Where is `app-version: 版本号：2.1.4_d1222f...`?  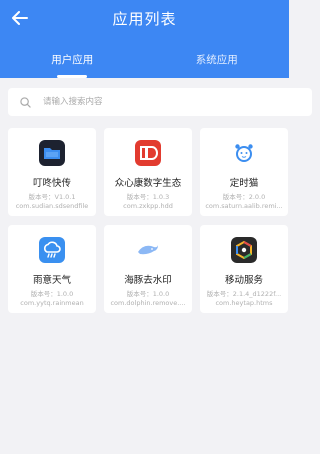
app-version: 版本号：2.1.4_d1222f... is located at coordinates (244, 294).